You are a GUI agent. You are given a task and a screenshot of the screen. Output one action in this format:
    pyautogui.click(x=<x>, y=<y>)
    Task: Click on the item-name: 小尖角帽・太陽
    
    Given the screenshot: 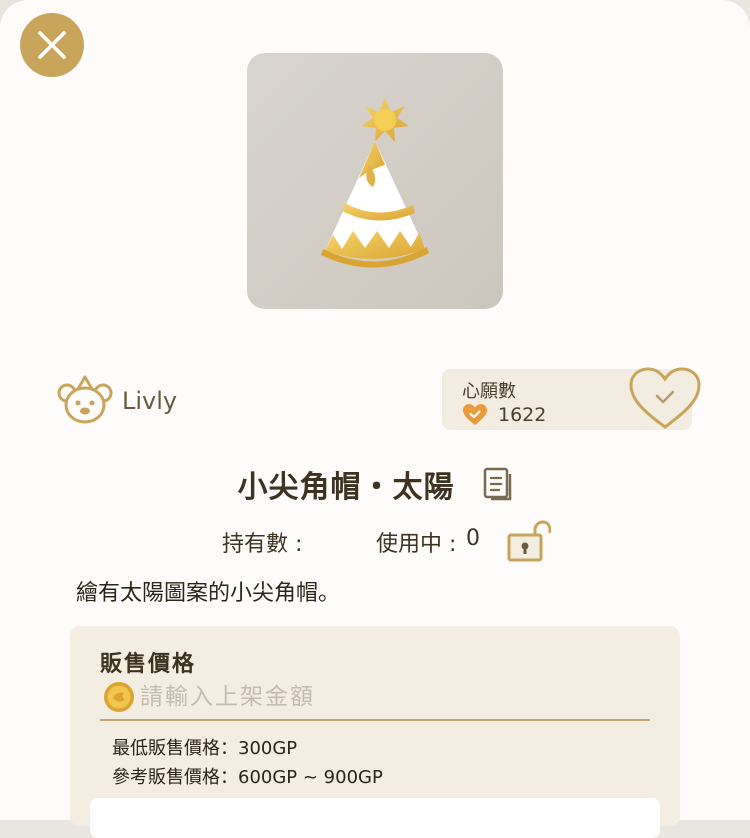 What is the action you would take?
    pyautogui.click(x=346, y=487)
    